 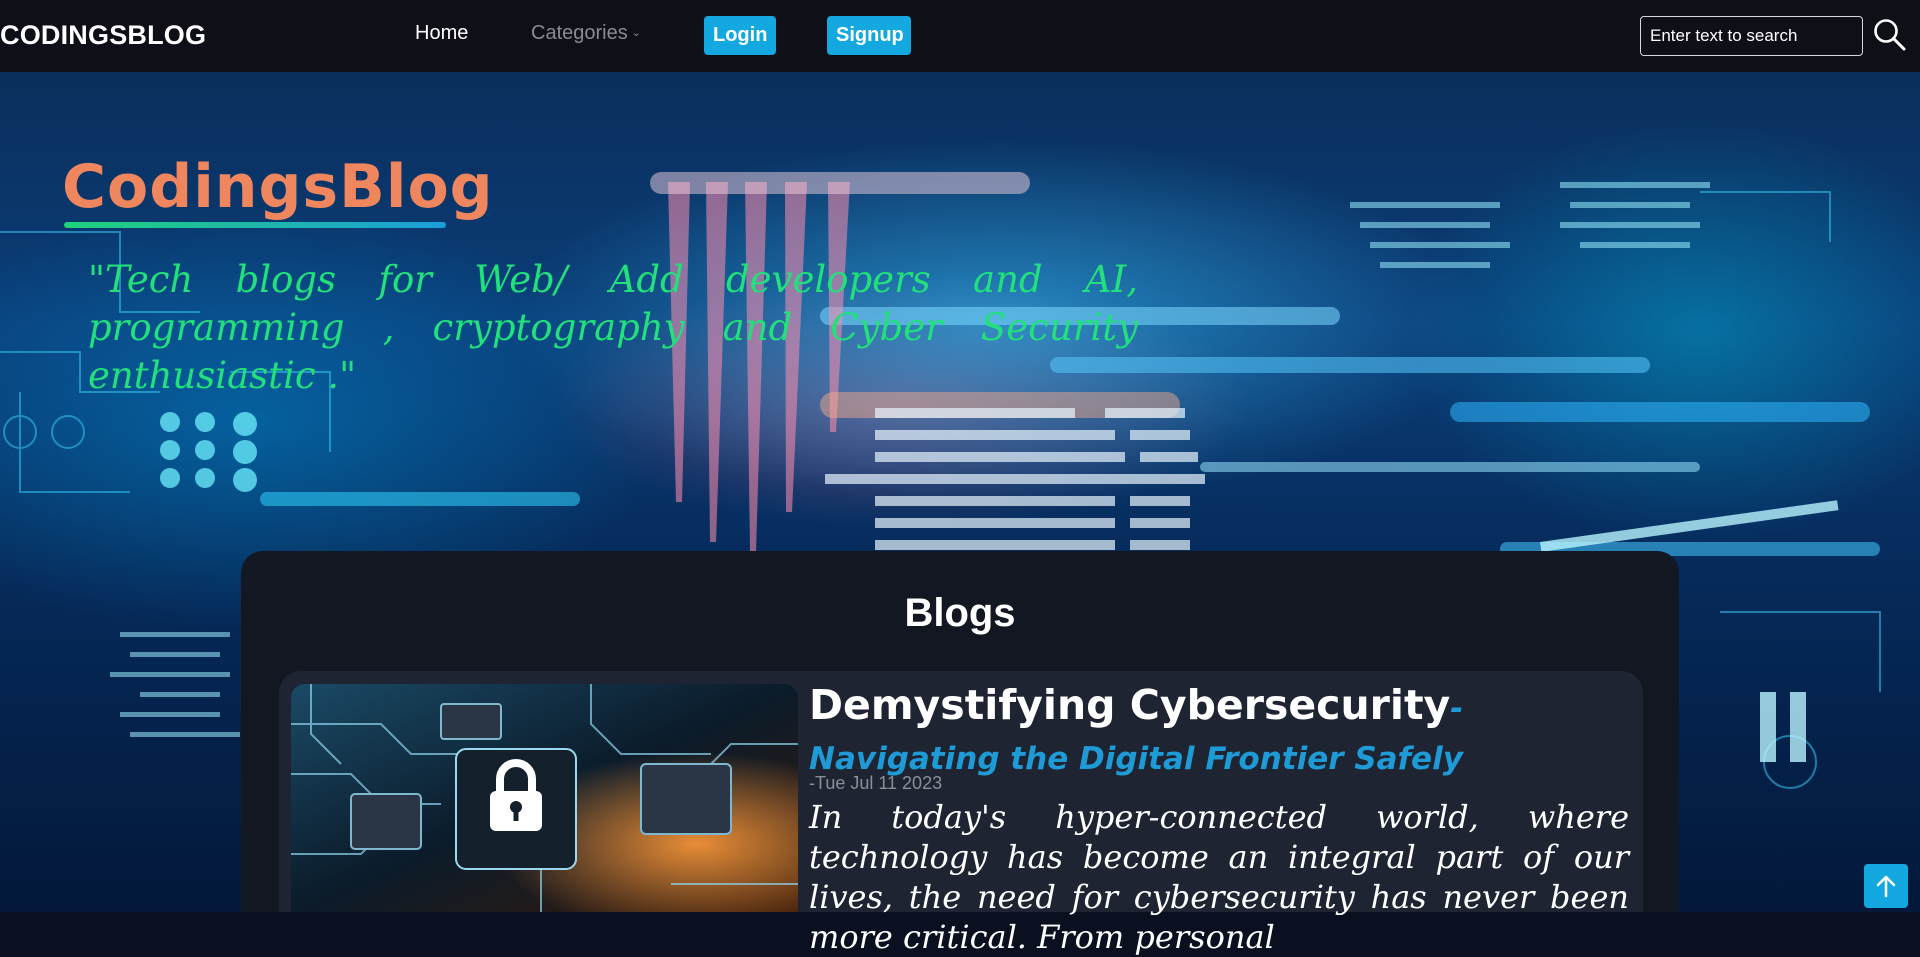 I want to click on arrow-up-icon, so click(x=1886, y=886).